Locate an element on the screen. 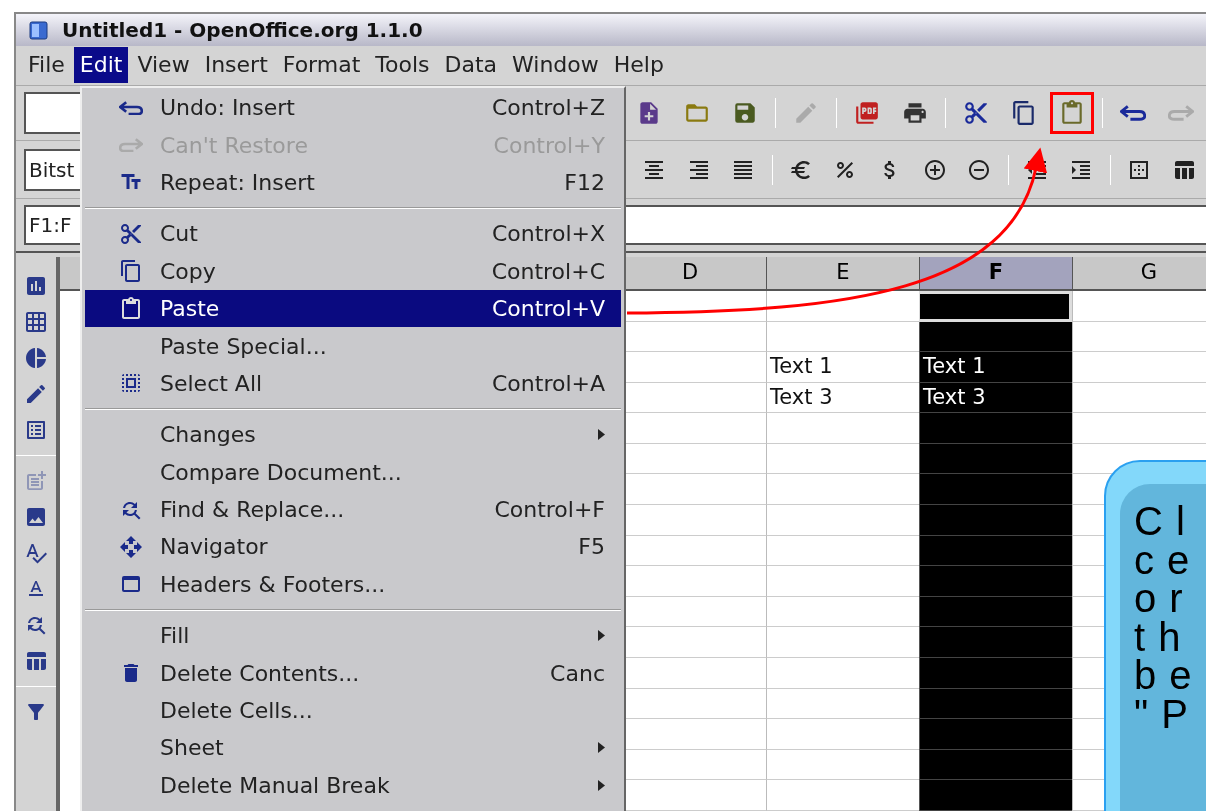 This screenshot has width=1206, height=811. menu-label: Select All is located at coordinates (211, 383).